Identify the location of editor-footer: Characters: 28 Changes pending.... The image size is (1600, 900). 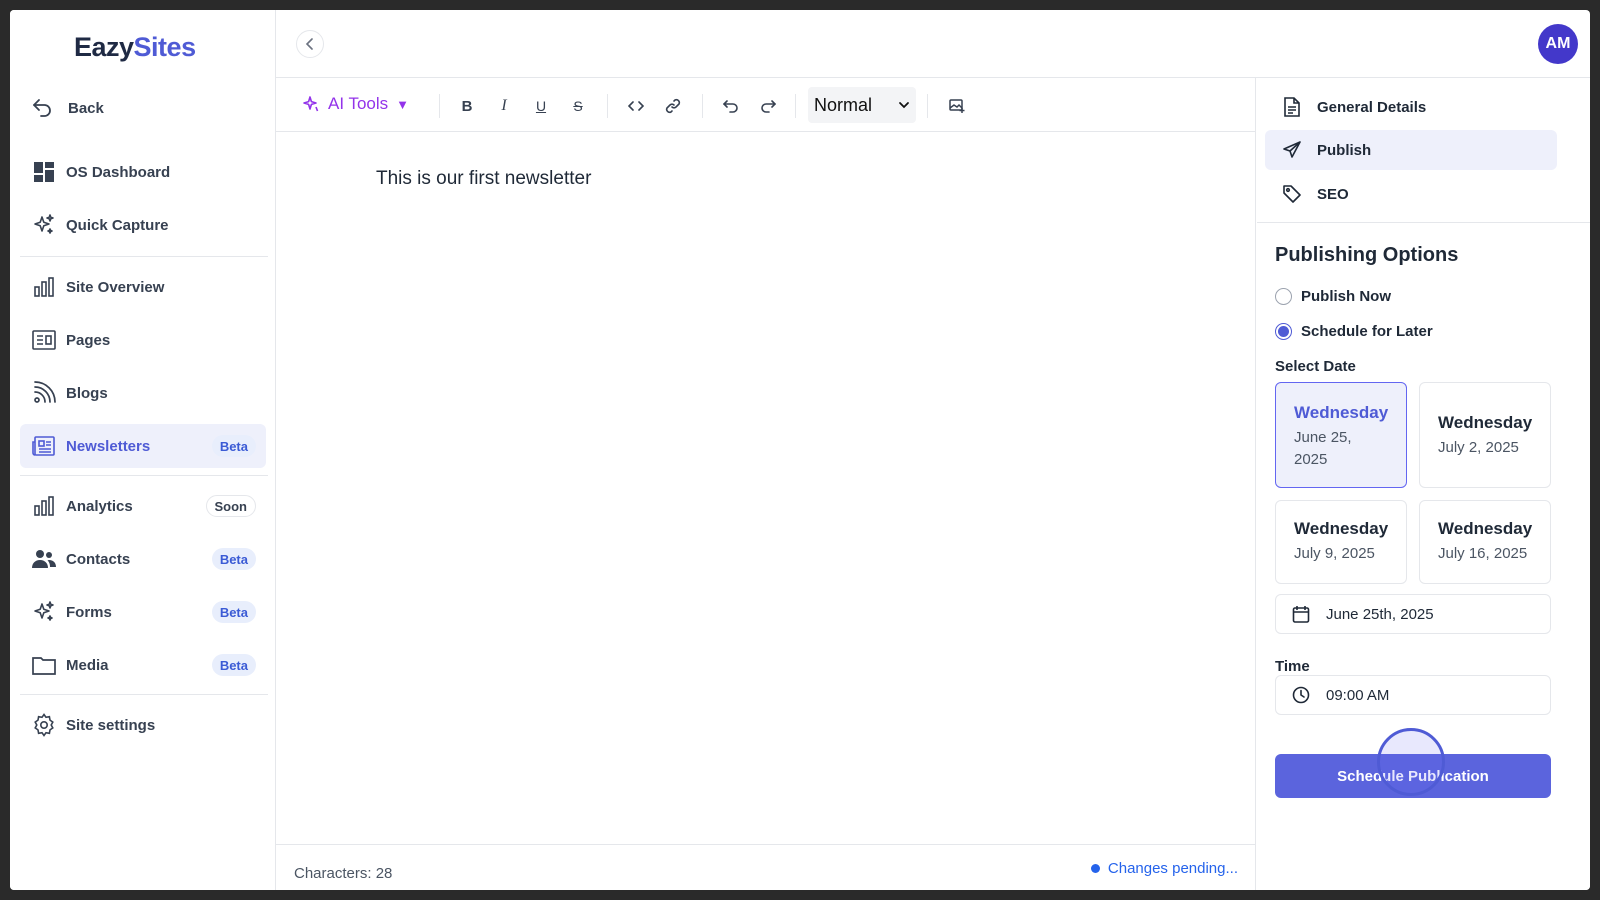
(766, 867).